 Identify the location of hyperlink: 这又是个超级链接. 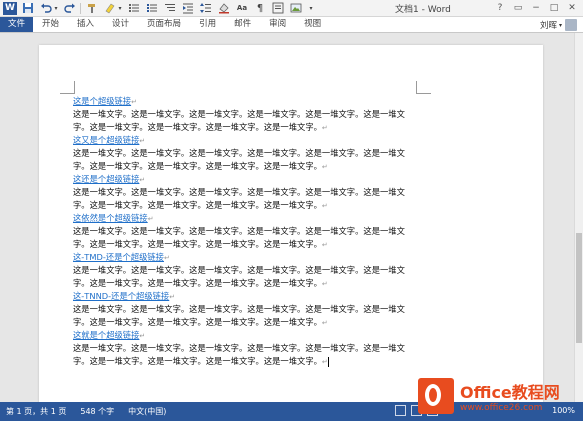
(106, 140).